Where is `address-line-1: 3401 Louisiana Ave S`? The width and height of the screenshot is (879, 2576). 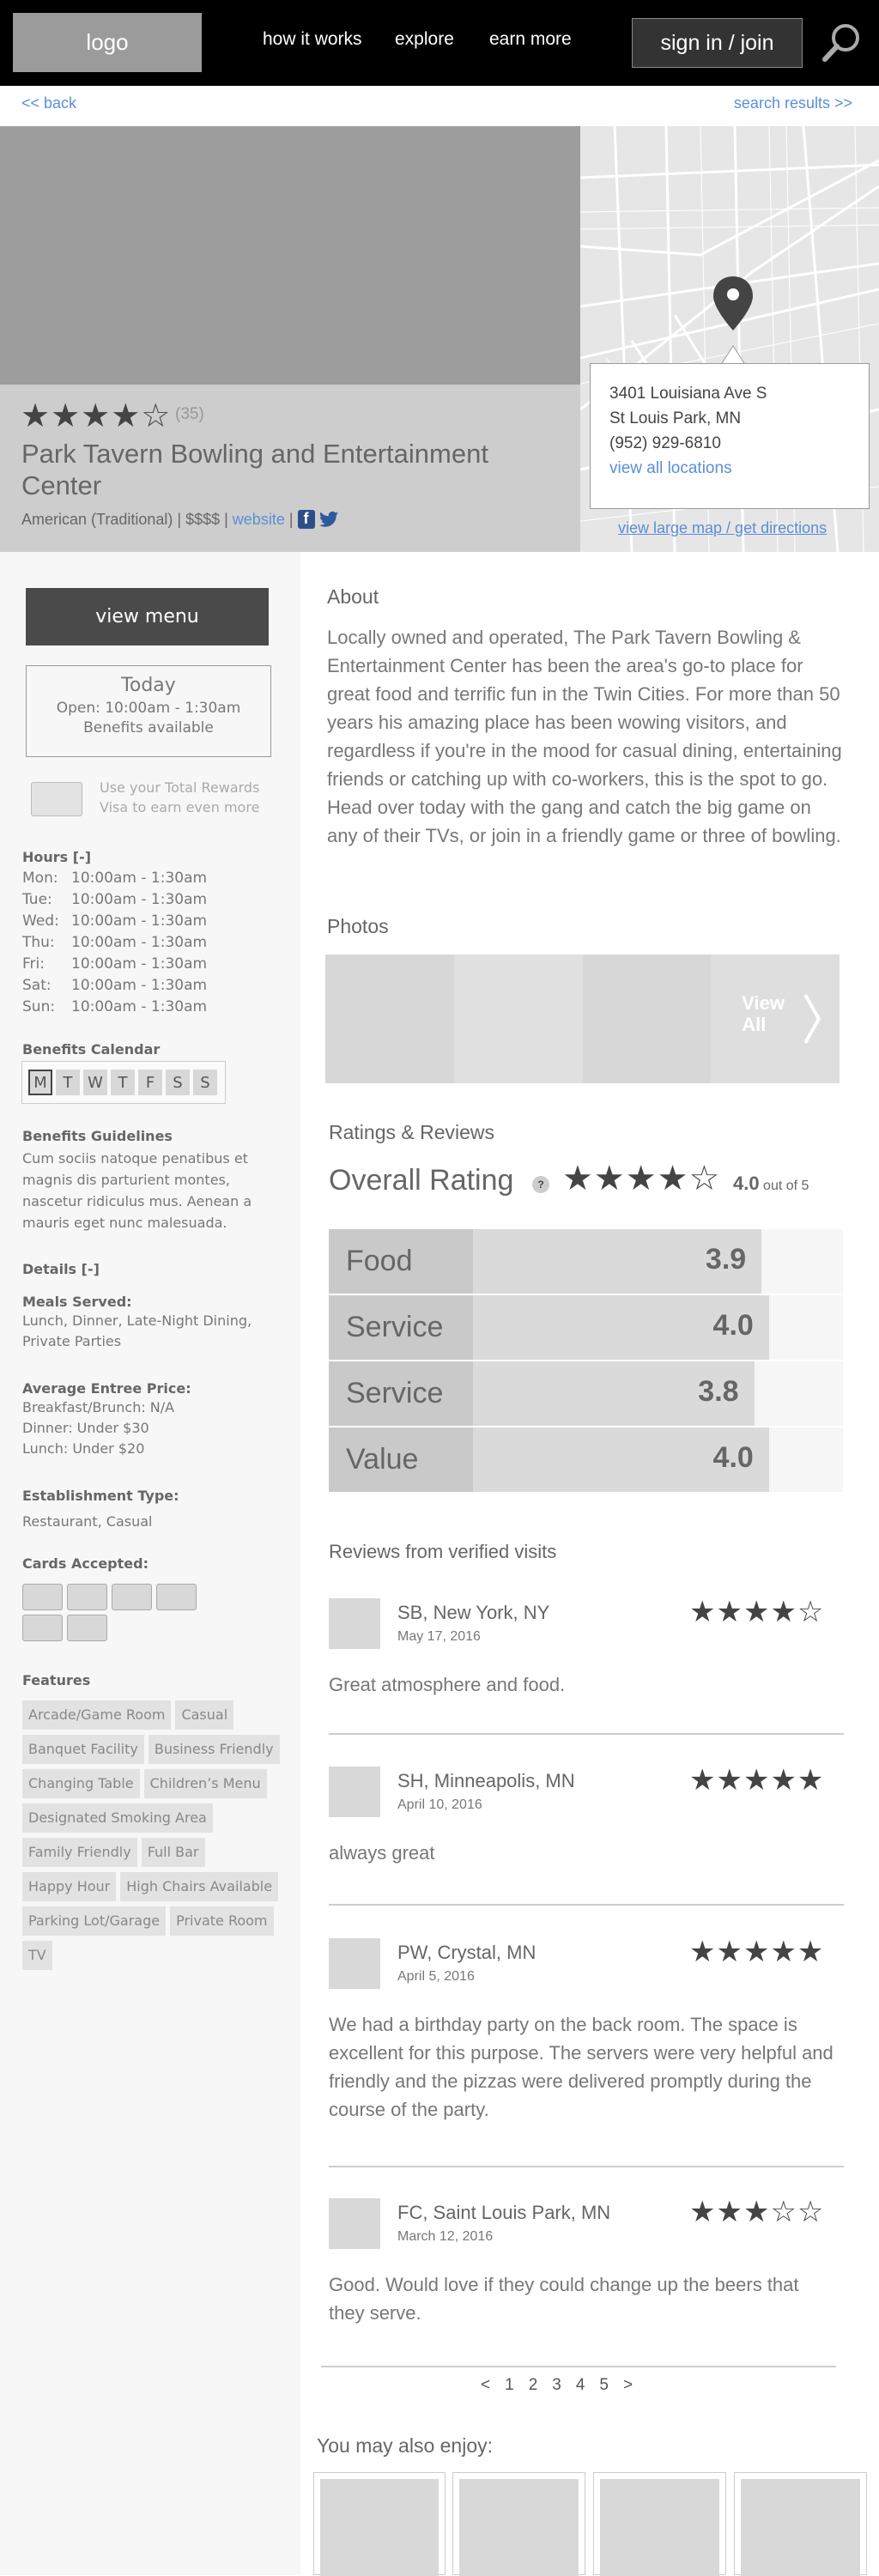
address-line-1: 3401 Louisiana Ave S is located at coordinates (688, 394).